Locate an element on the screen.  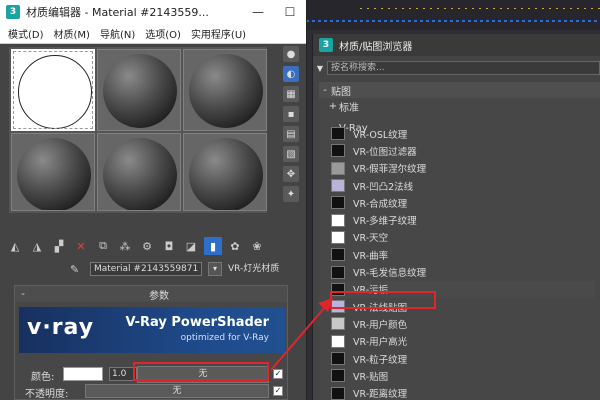
map-list-item-label: VR-粒子纹理 is located at coordinates (380, 360).